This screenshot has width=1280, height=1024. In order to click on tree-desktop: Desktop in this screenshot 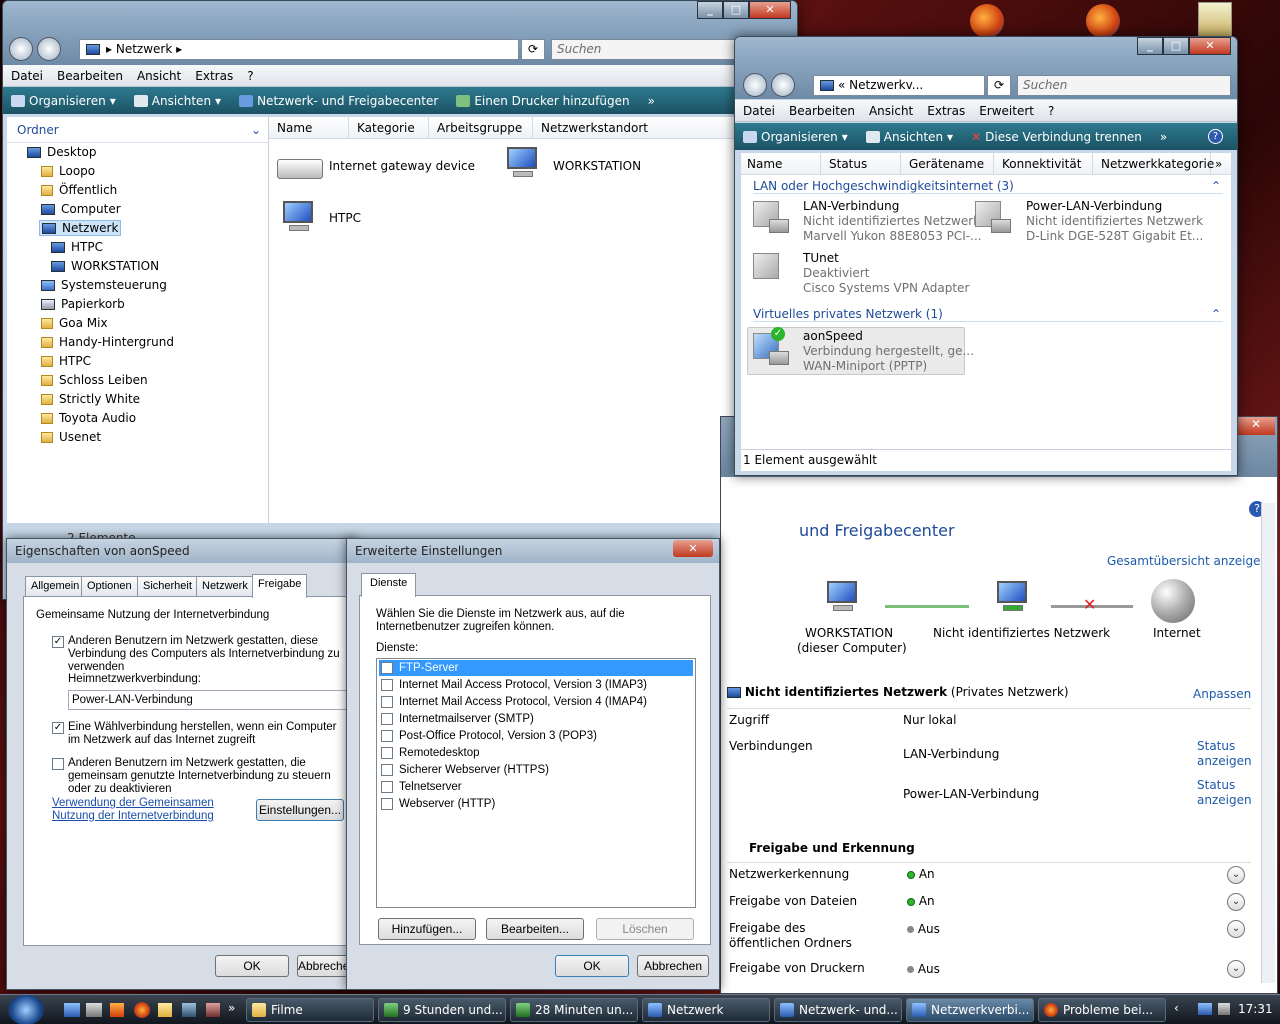, I will do `click(62, 152)`.